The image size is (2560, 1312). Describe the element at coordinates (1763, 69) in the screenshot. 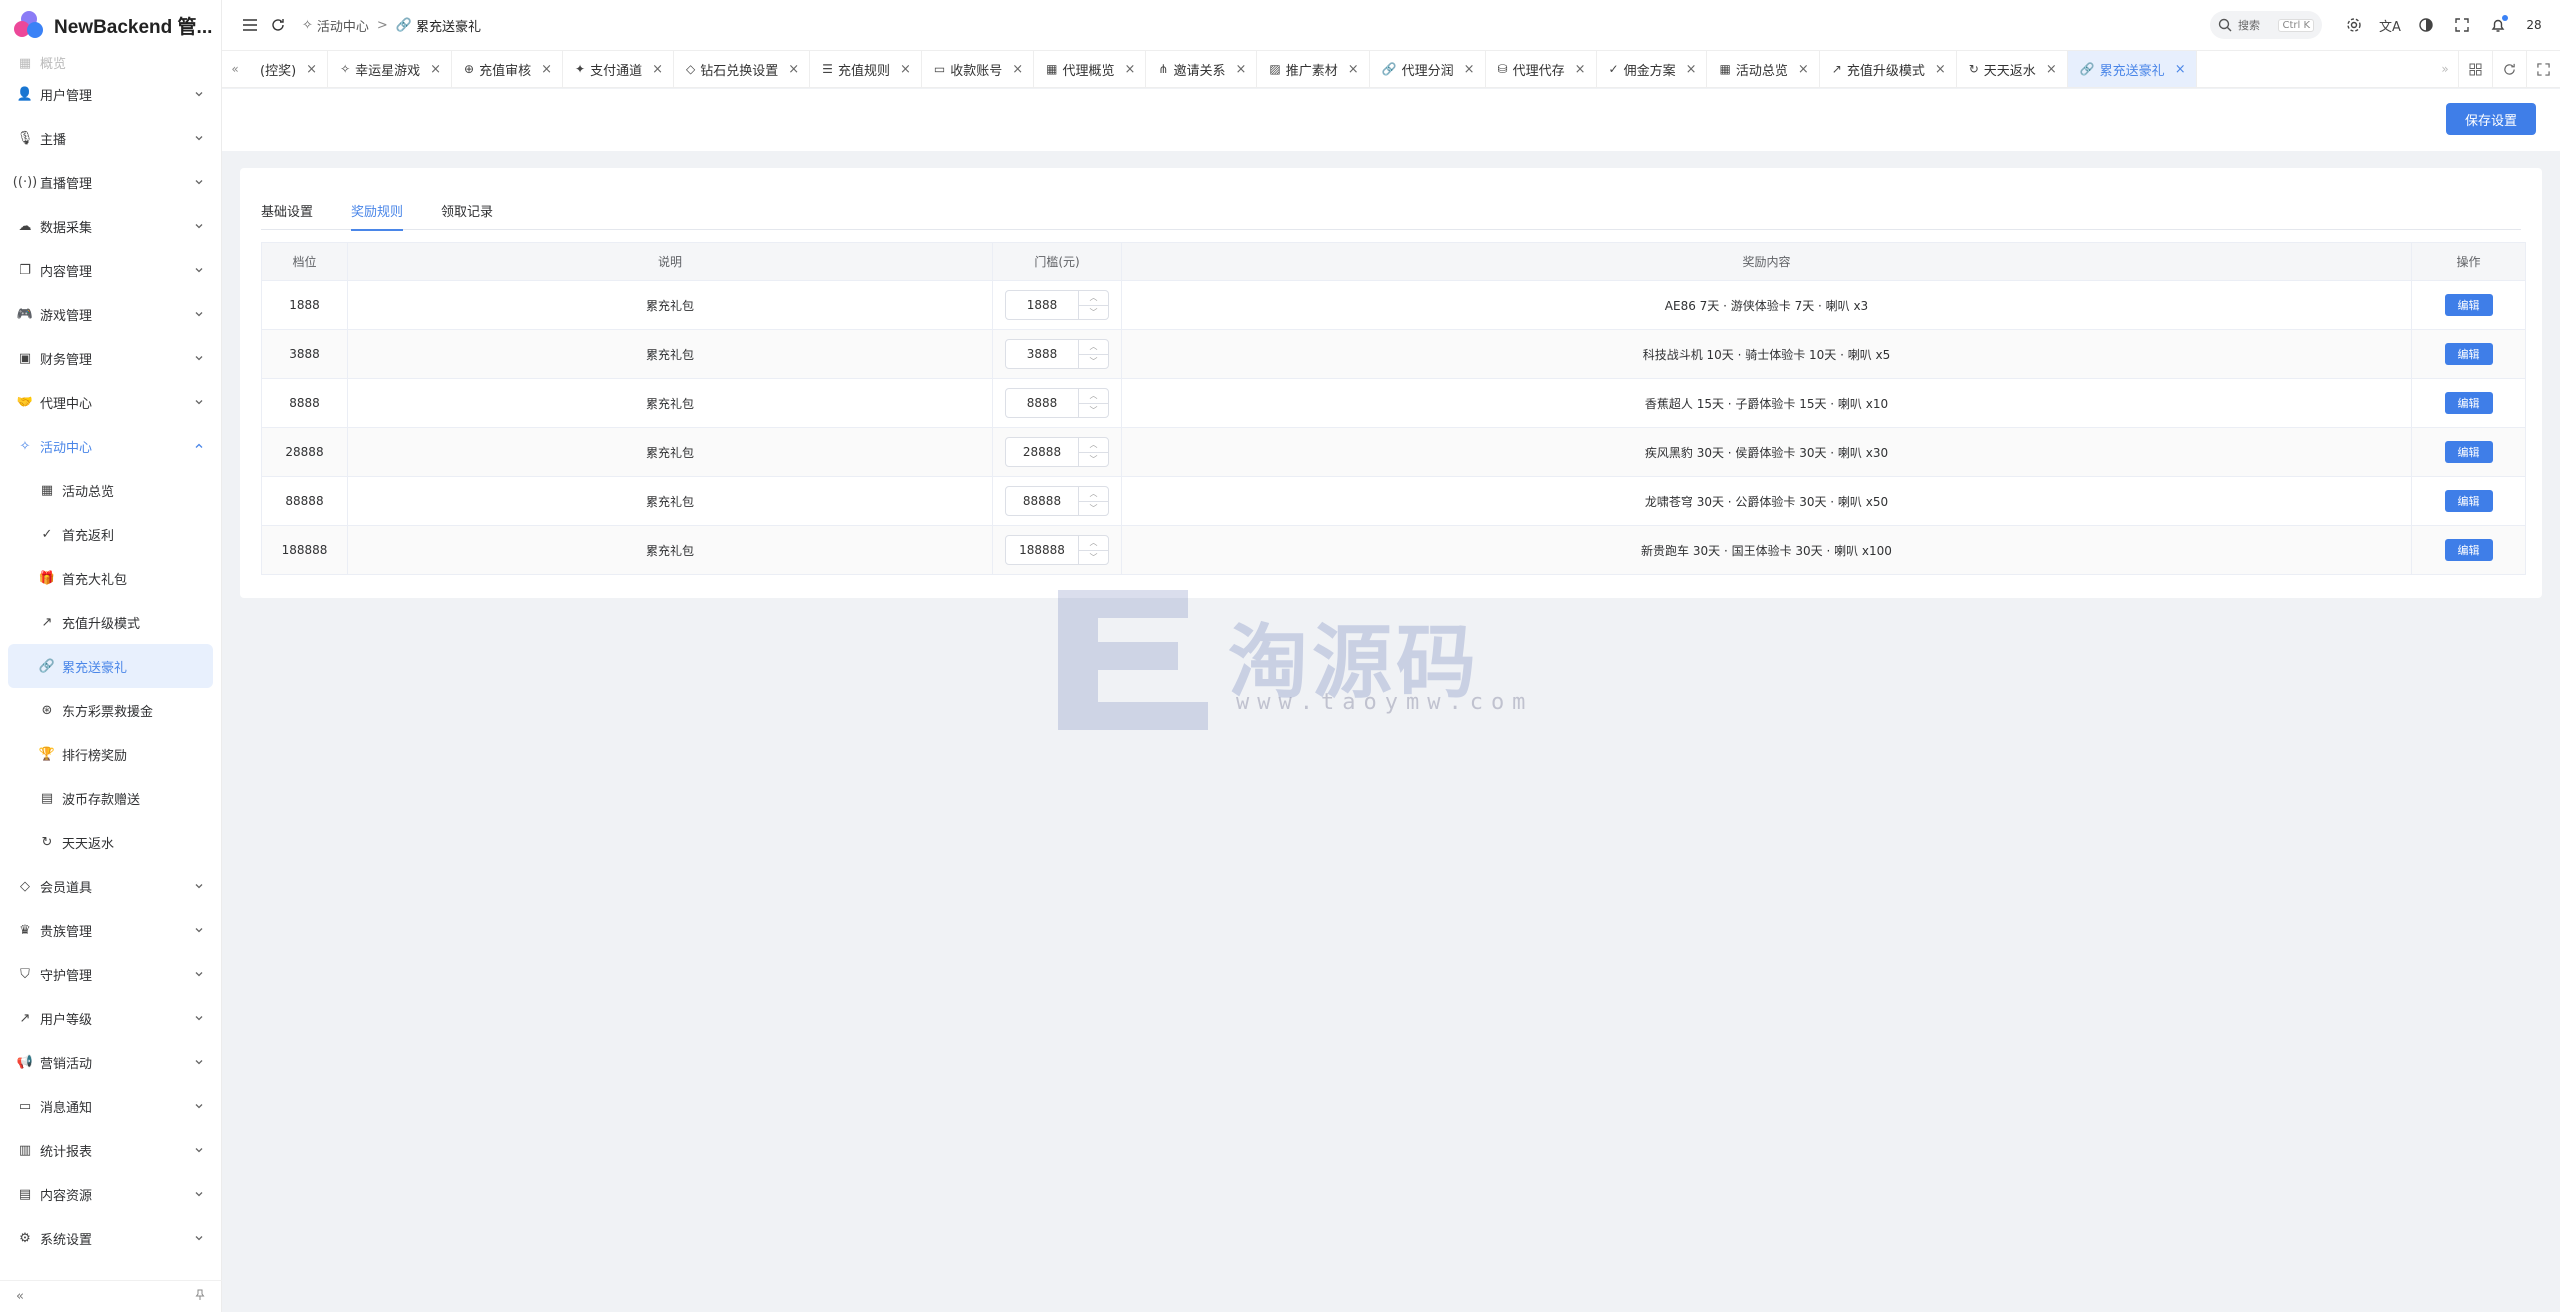

I see `tab-item: ▦ 活动总览 ×` at that location.